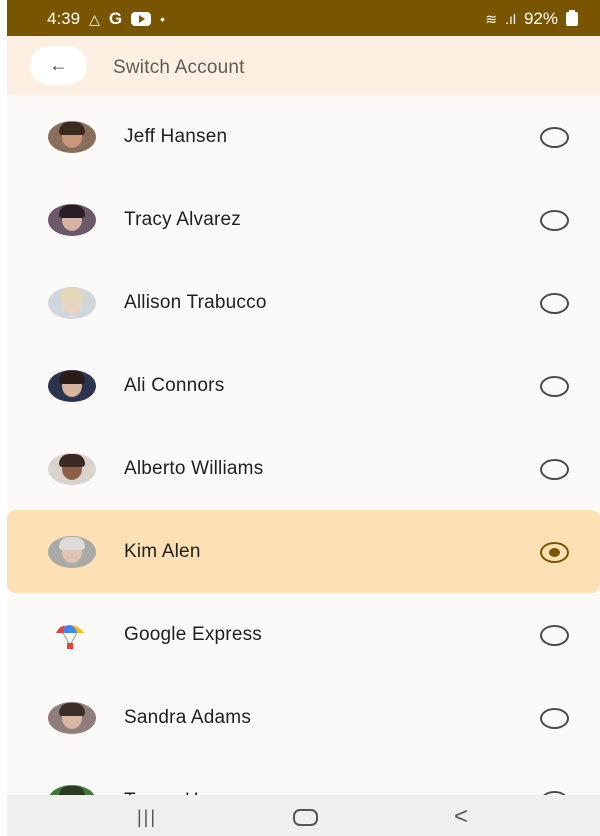 This screenshot has height=836, width=600. Describe the element at coordinates (179, 67) in the screenshot. I see `page-title: Switch Account` at that location.